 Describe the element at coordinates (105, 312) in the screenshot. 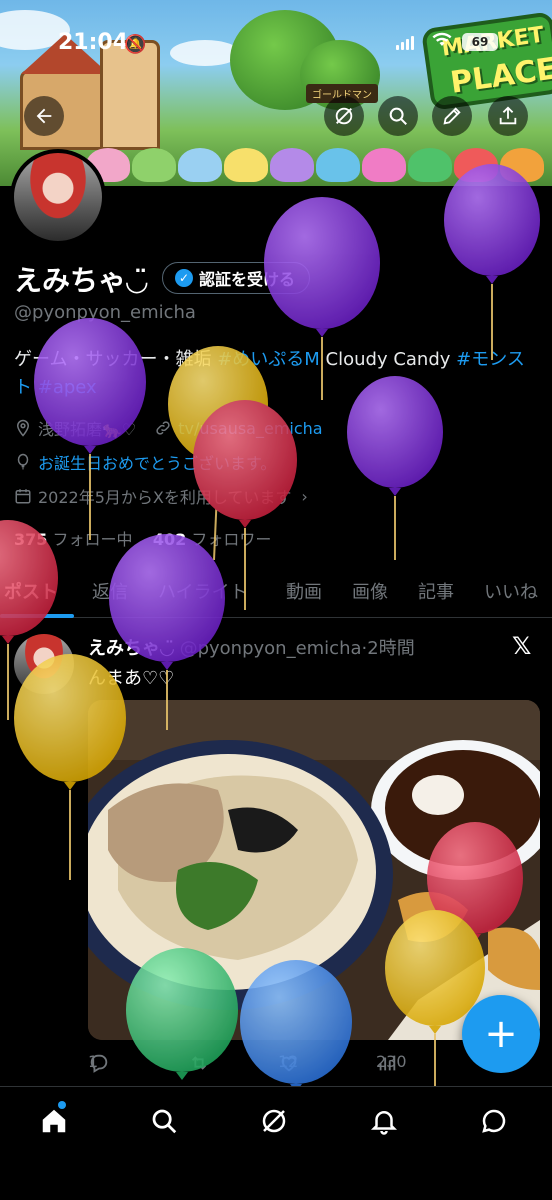

I see `profile-handle: @pyonpyon_emicha` at that location.